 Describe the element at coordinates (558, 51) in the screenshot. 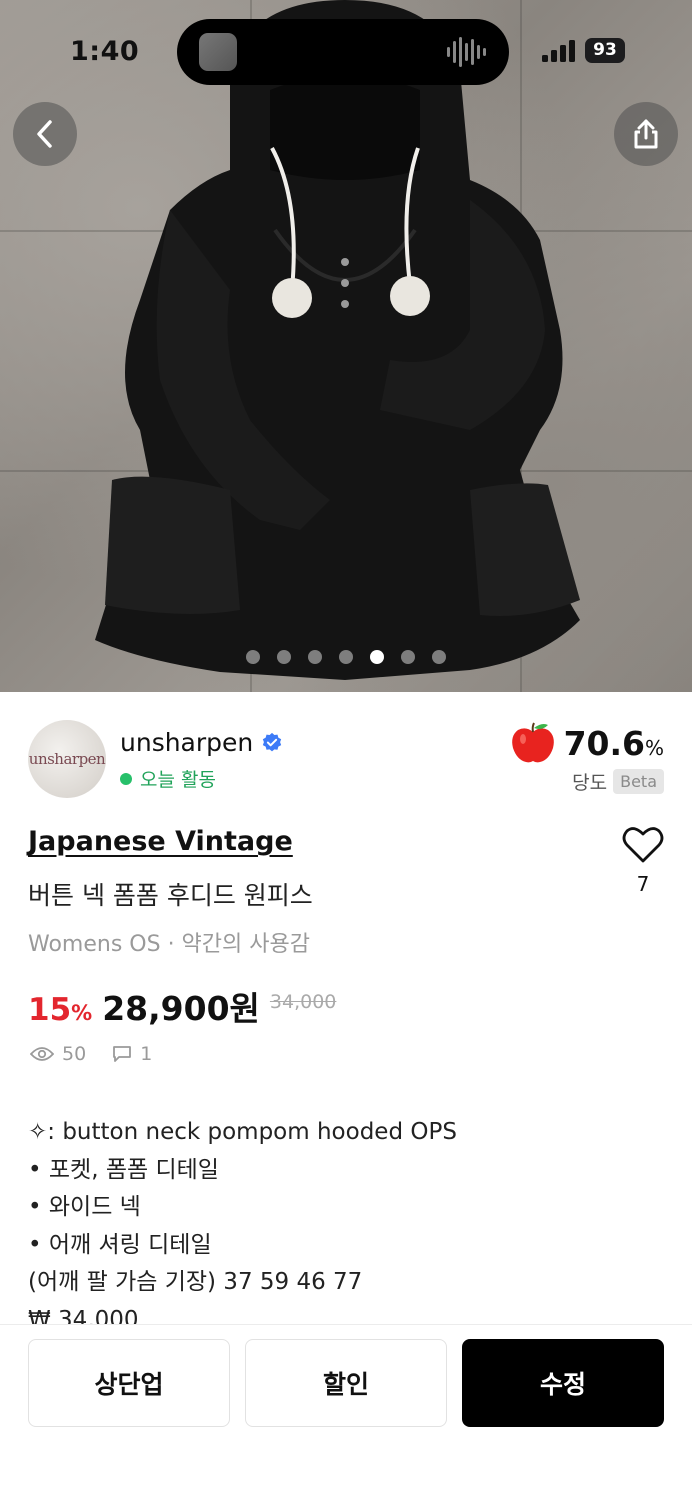

I see `signal-strength-icon` at that location.